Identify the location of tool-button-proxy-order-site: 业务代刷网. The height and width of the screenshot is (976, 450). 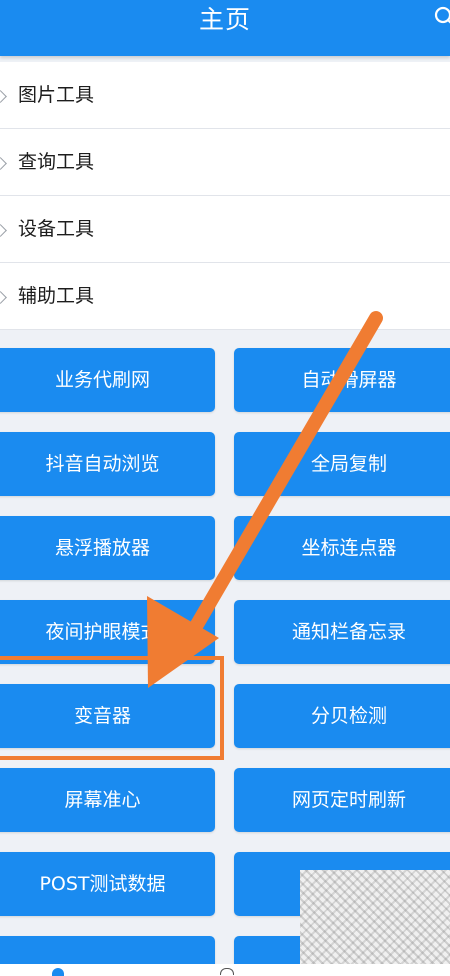
(107, 380).